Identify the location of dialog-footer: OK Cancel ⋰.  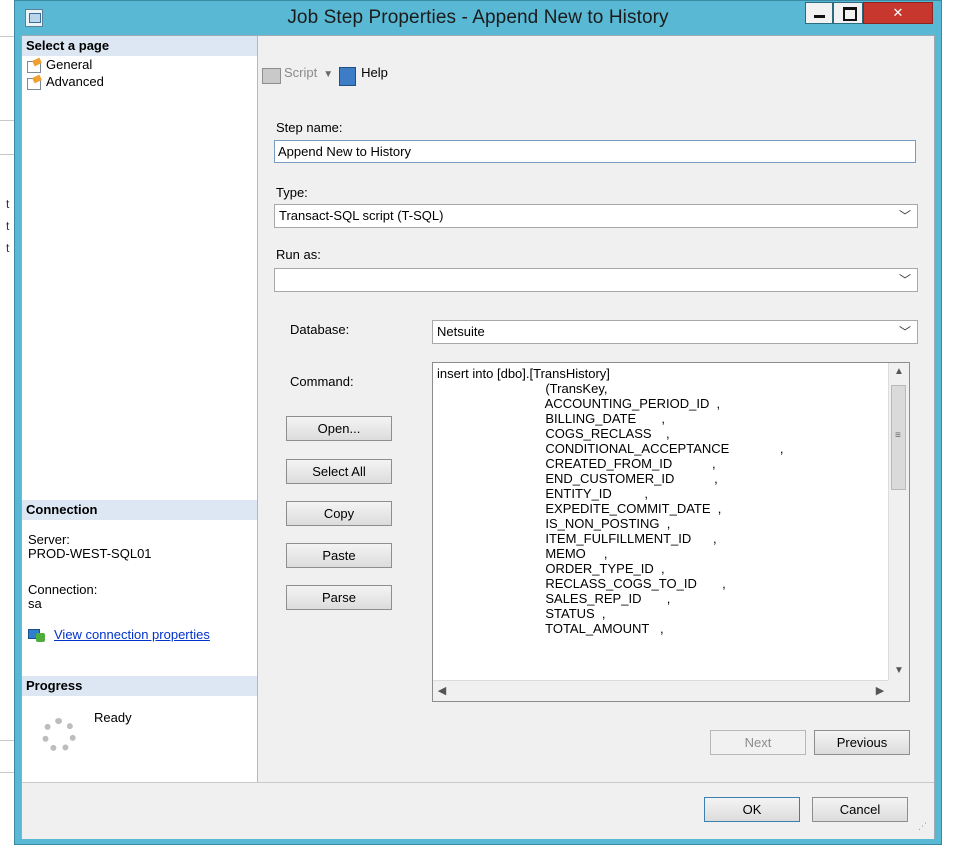
(478, 810).